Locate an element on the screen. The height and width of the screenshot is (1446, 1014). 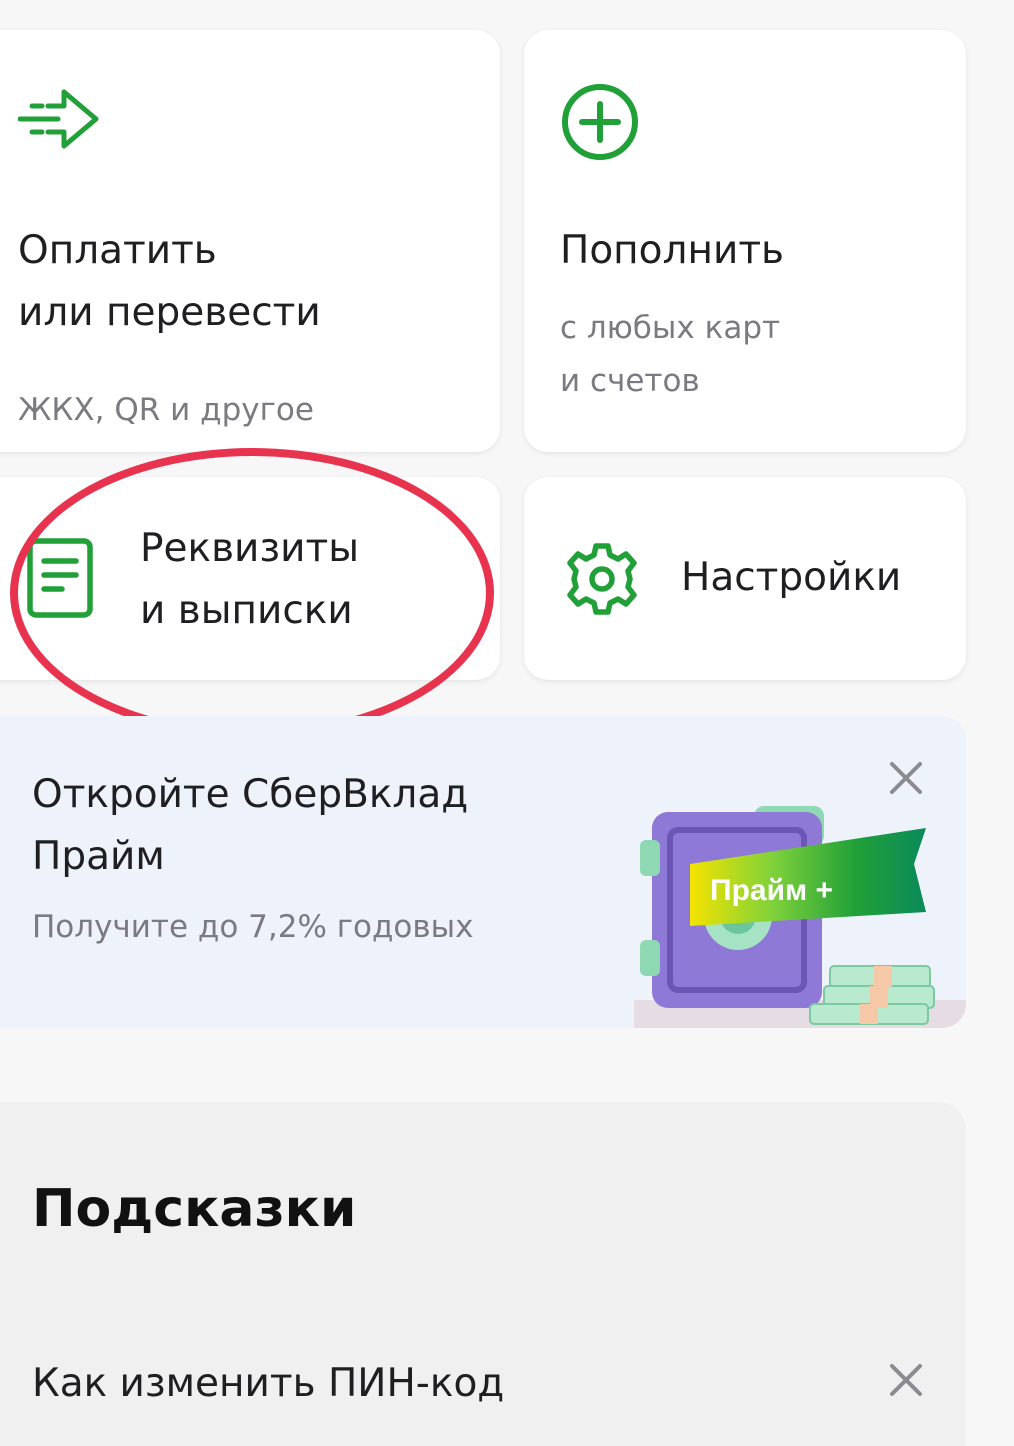
tips-title: Подсказки is located at coordinates (194, 1209).